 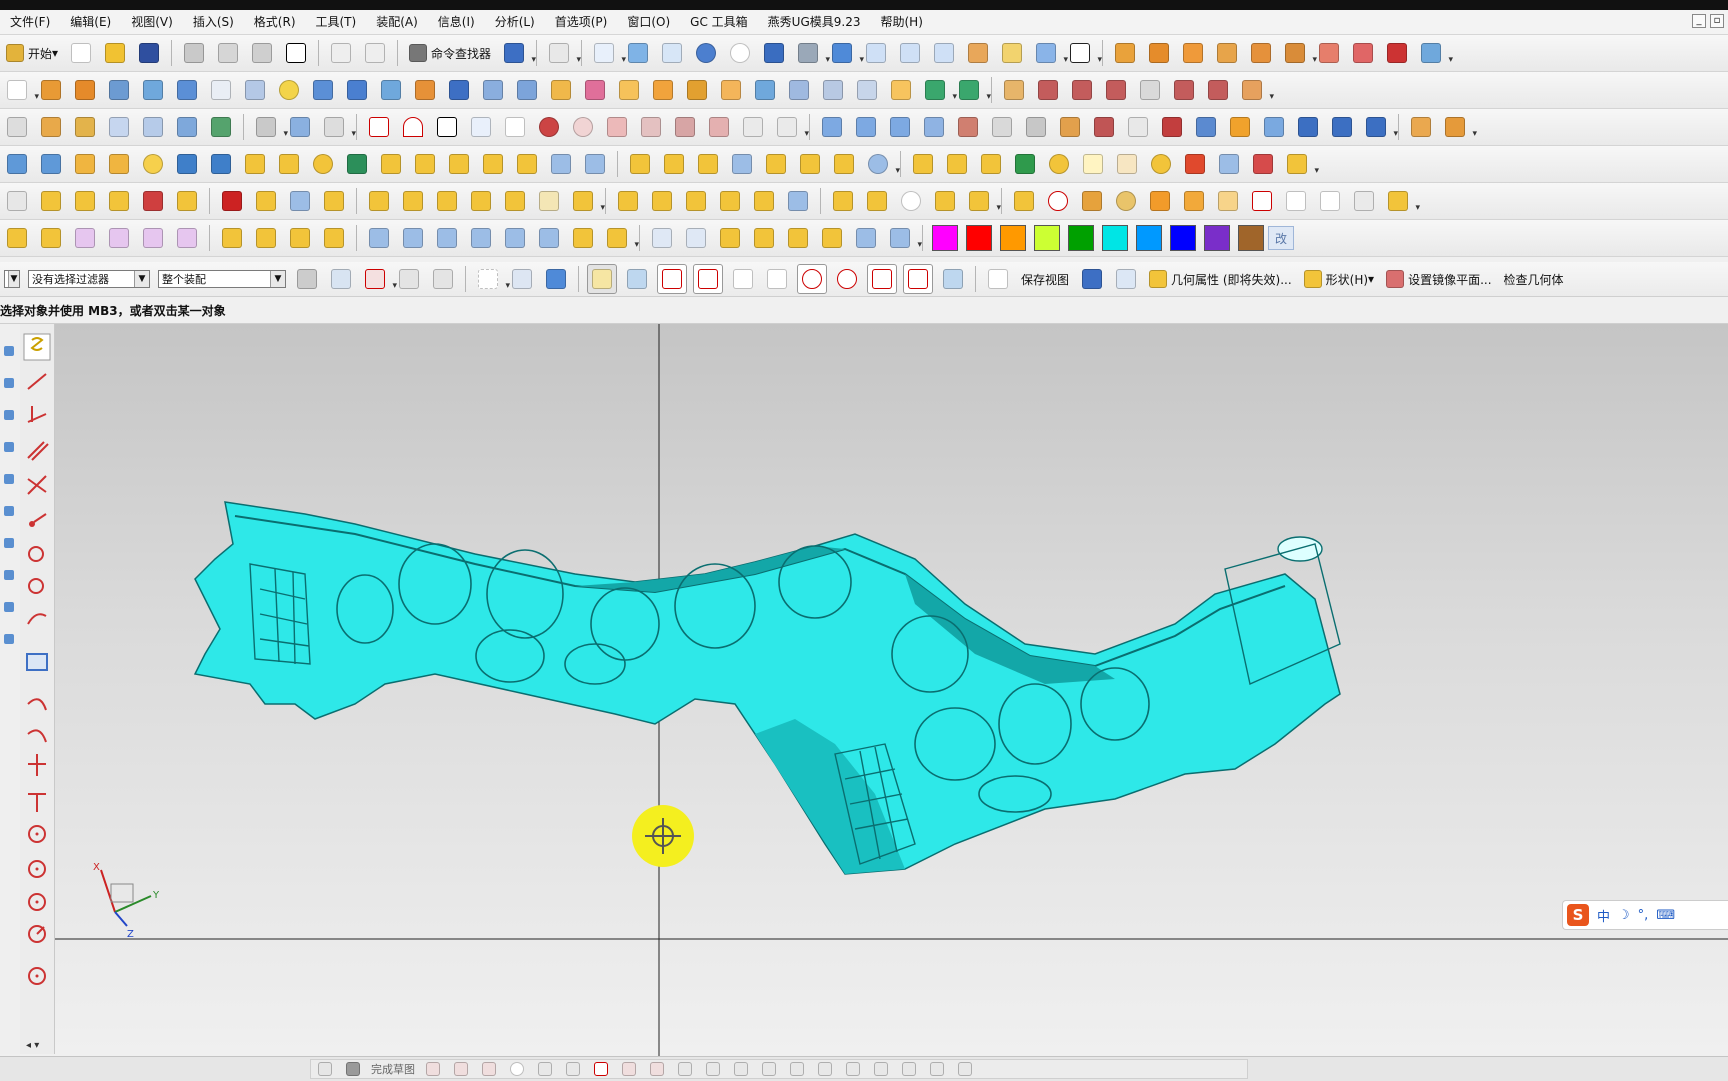 What do you see at coordinates (1308, 127) in the screenshot?
I see `surface-o-button` at bounding box center [1308, 127].